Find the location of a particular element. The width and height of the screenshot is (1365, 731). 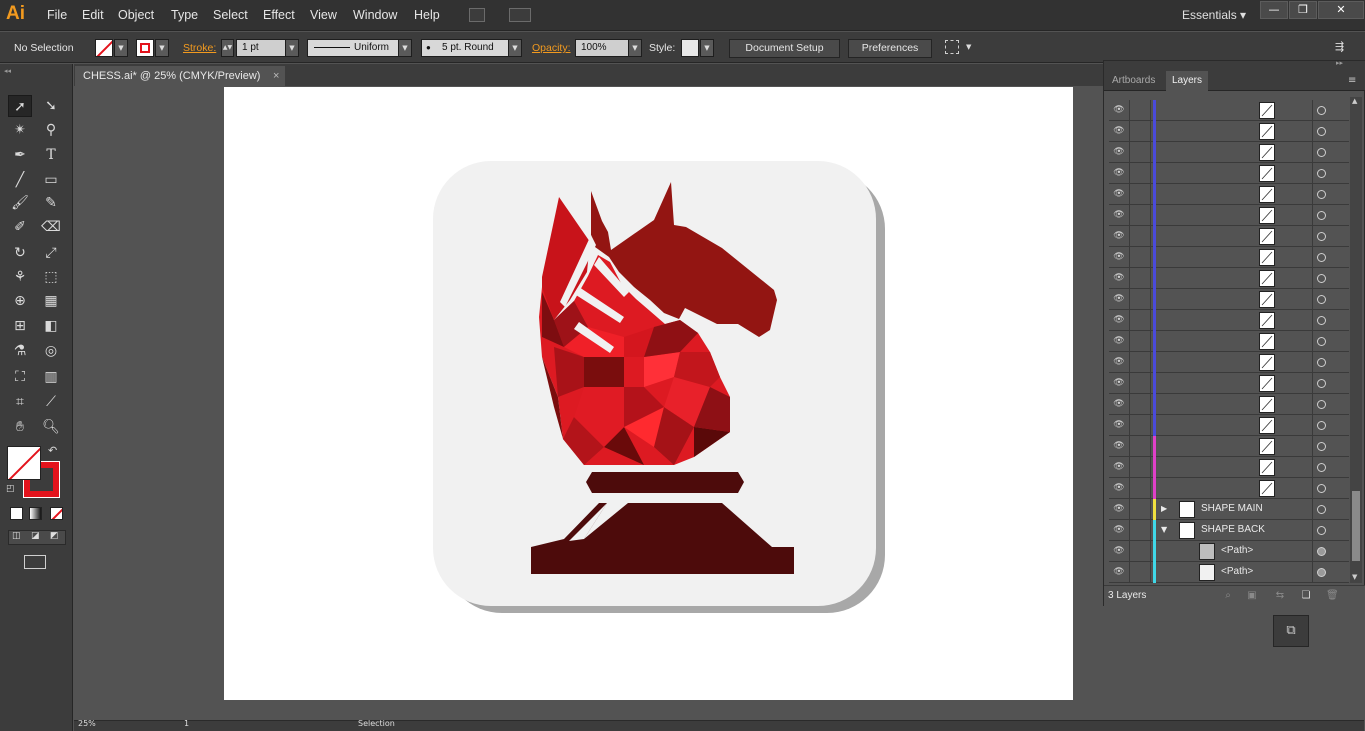

menu-edit: Edit is located at coordinates (93, 15).